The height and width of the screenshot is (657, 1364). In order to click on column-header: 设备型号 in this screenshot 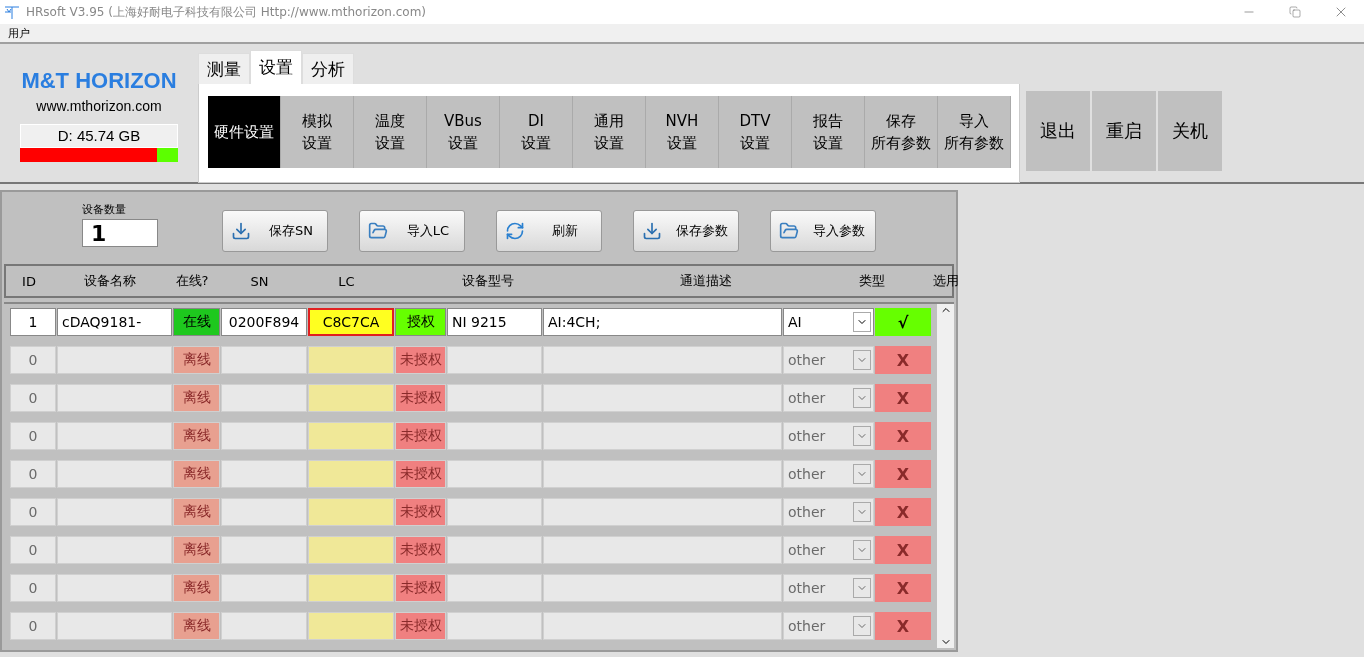, I will do `click(488, 281)`.